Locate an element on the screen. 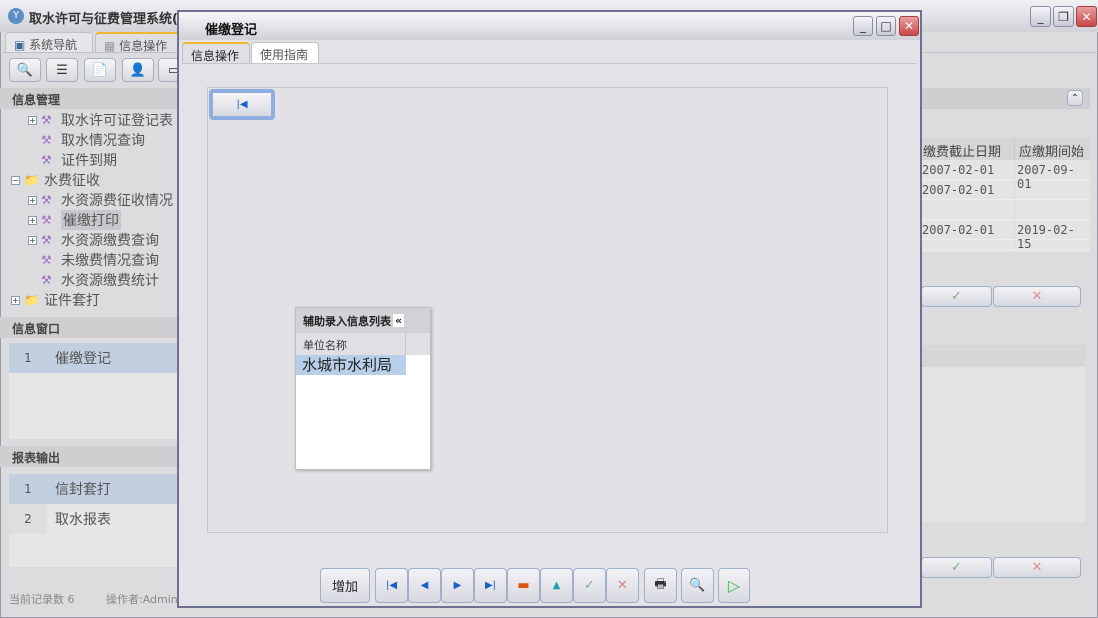 This screenshot has height=618, width=1098. section-info-manage: 信息管理 is located at coordinates (89, 98).